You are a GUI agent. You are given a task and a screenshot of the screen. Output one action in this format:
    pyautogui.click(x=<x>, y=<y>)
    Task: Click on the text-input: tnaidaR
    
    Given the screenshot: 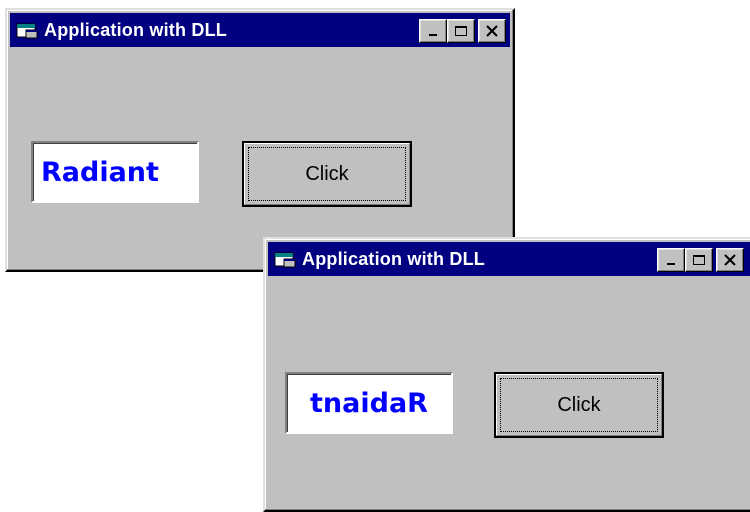 What is the action you would take?
    pyautogui.click(x=369, y=403)
    